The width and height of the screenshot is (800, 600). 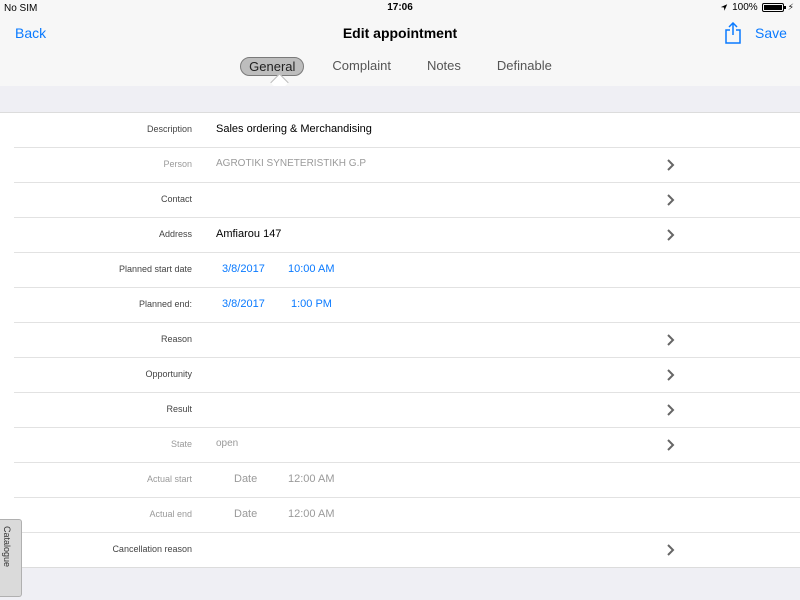 What do you see at coordinates (407, 445) in the screenshot?
I see `state-row: State open` at bounding box center [407, 445].